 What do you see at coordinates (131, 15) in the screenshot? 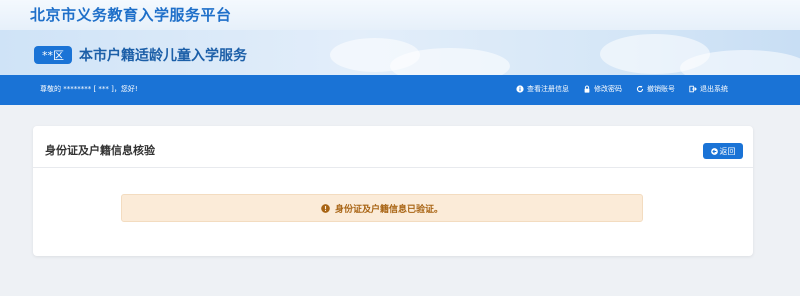
I see `site-title: 北京市义务教育入学服务平台` at bounding box center [131, 15].